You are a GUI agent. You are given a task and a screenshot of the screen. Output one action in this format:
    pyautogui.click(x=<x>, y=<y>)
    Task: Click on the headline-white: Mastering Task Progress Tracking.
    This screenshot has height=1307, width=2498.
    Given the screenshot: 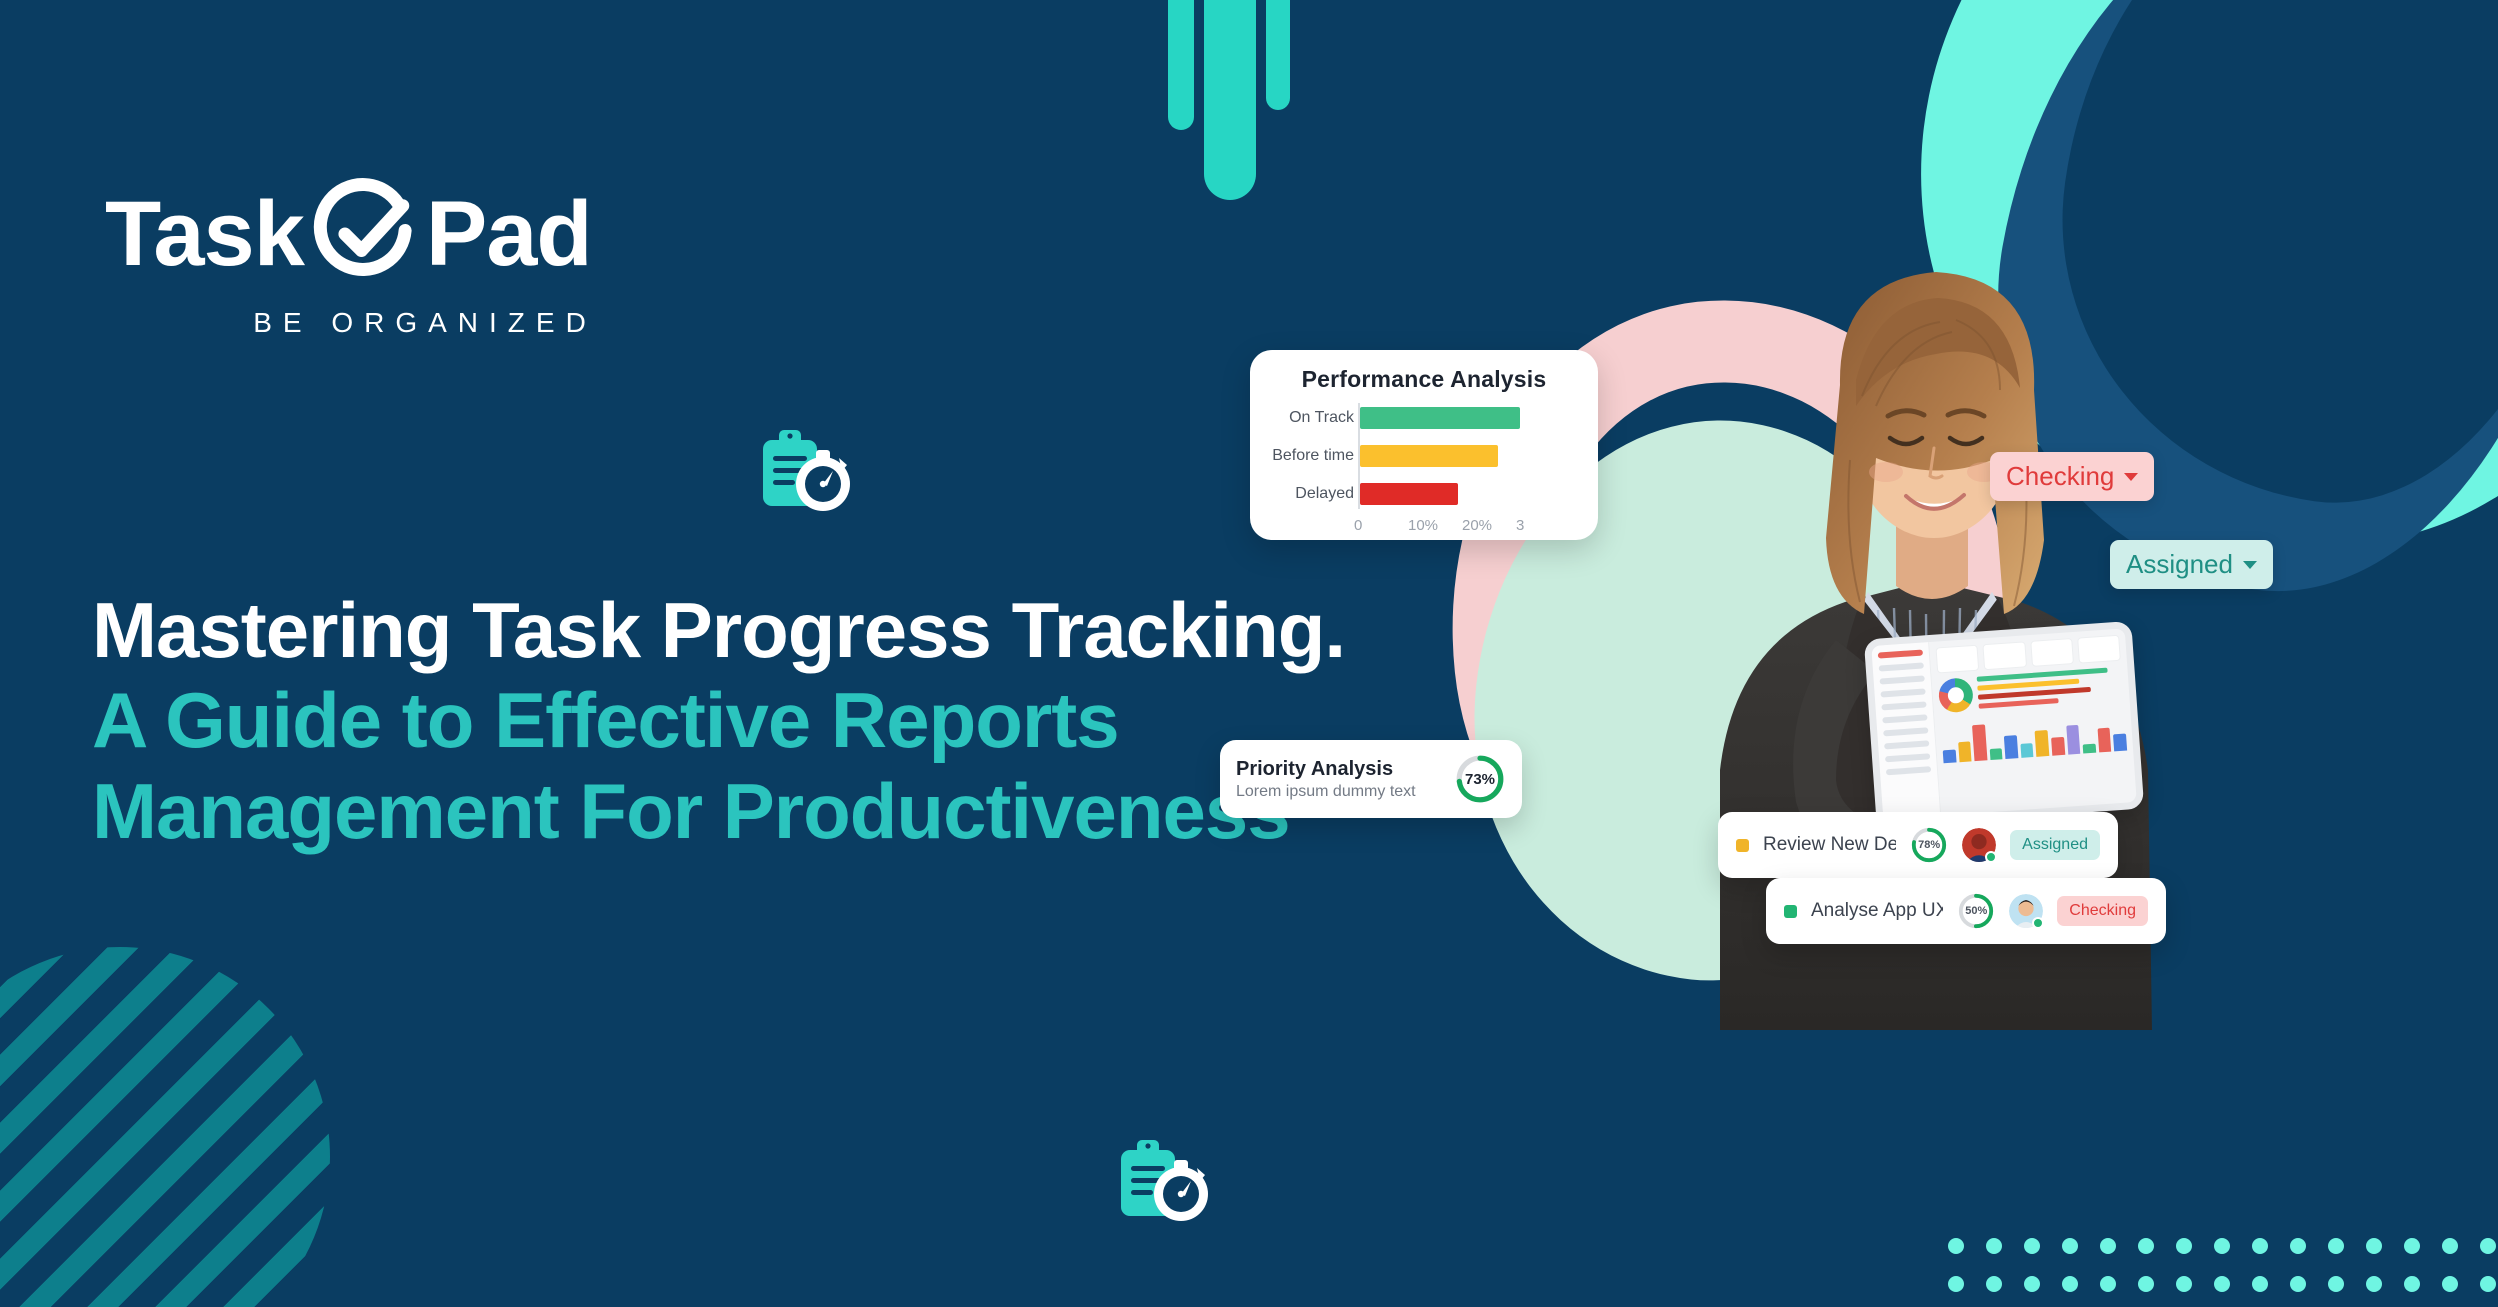 What is the action you would take?
    pyautogui.click(x=719, y=630)
    